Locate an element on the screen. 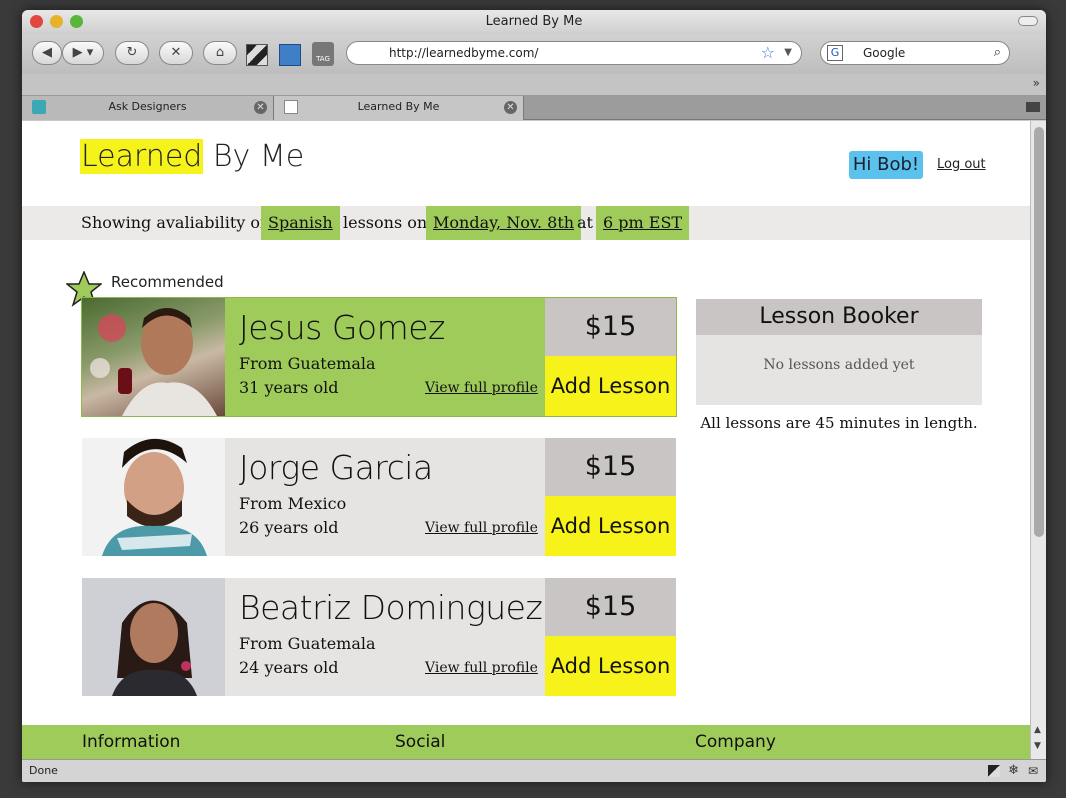 This screenshot has width=1066, height=798. tab-label: Ask Designers is located at coordinates (147, 106).